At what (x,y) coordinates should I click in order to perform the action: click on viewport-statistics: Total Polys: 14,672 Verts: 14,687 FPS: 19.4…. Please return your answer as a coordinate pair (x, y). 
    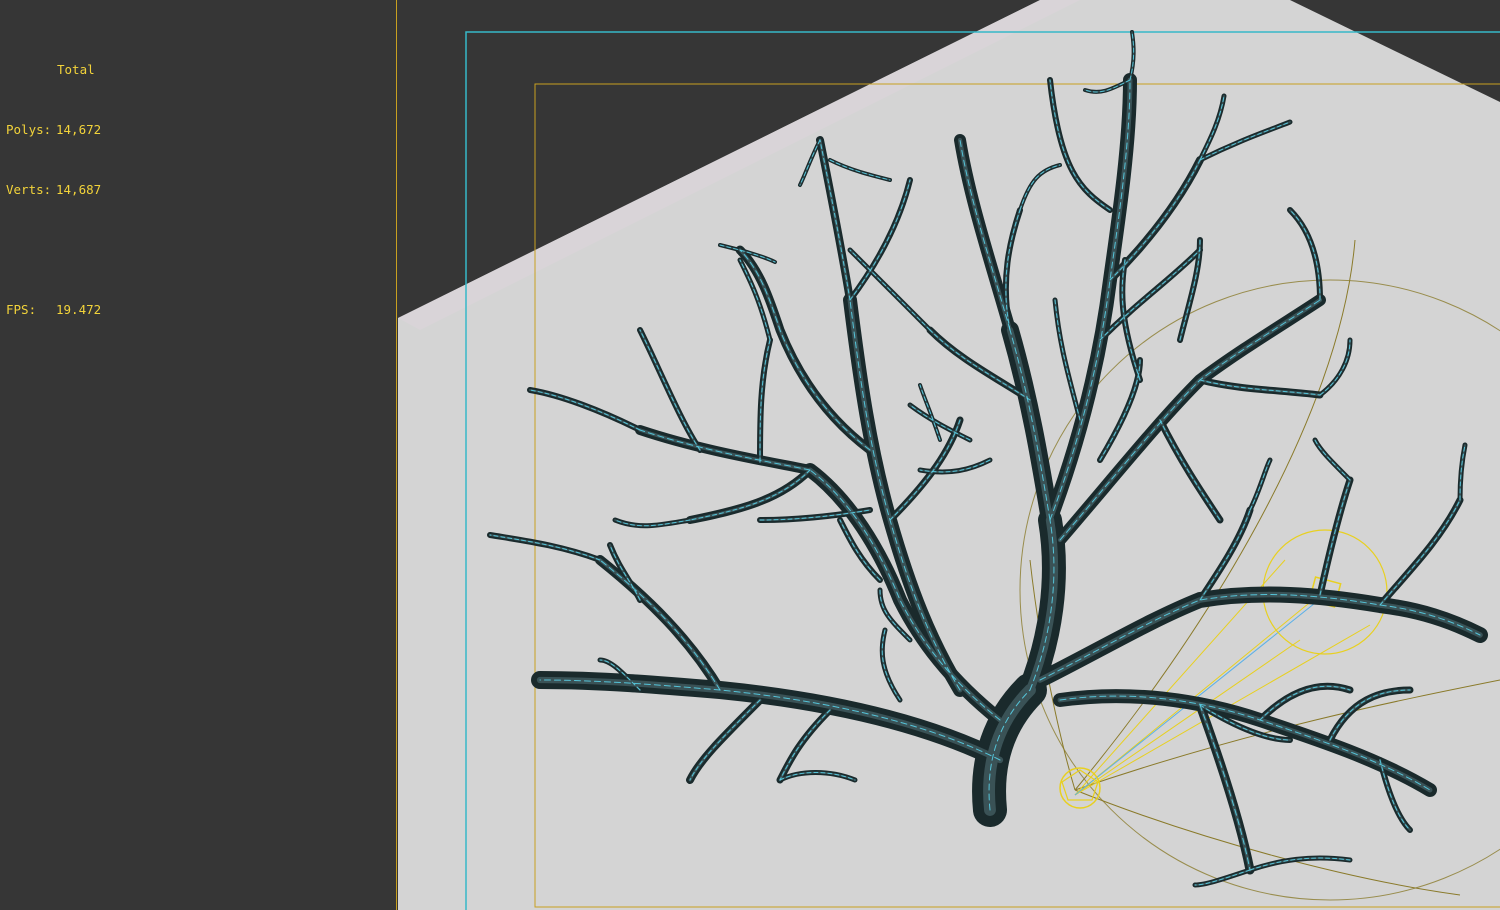
    Looking at the image, I should click on (53, 190).